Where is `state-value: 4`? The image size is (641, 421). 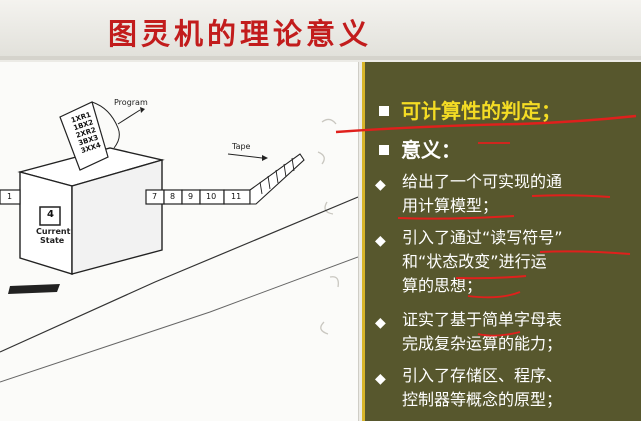 state-value: 4 is located at coordinates (50, 214).